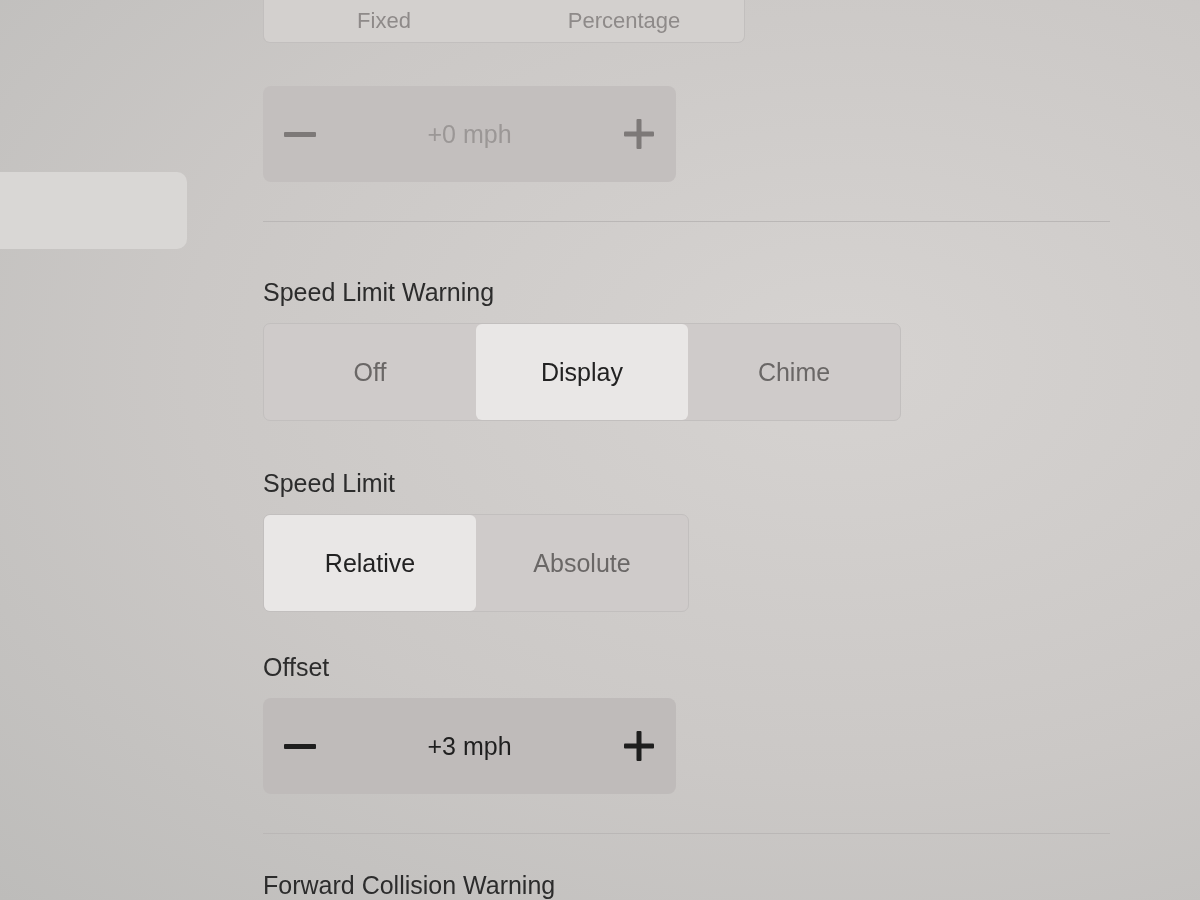  Describe the element at coordinates (379, 292) in the screenshot. I see `section-label: Speed Limit Warning` at that location.